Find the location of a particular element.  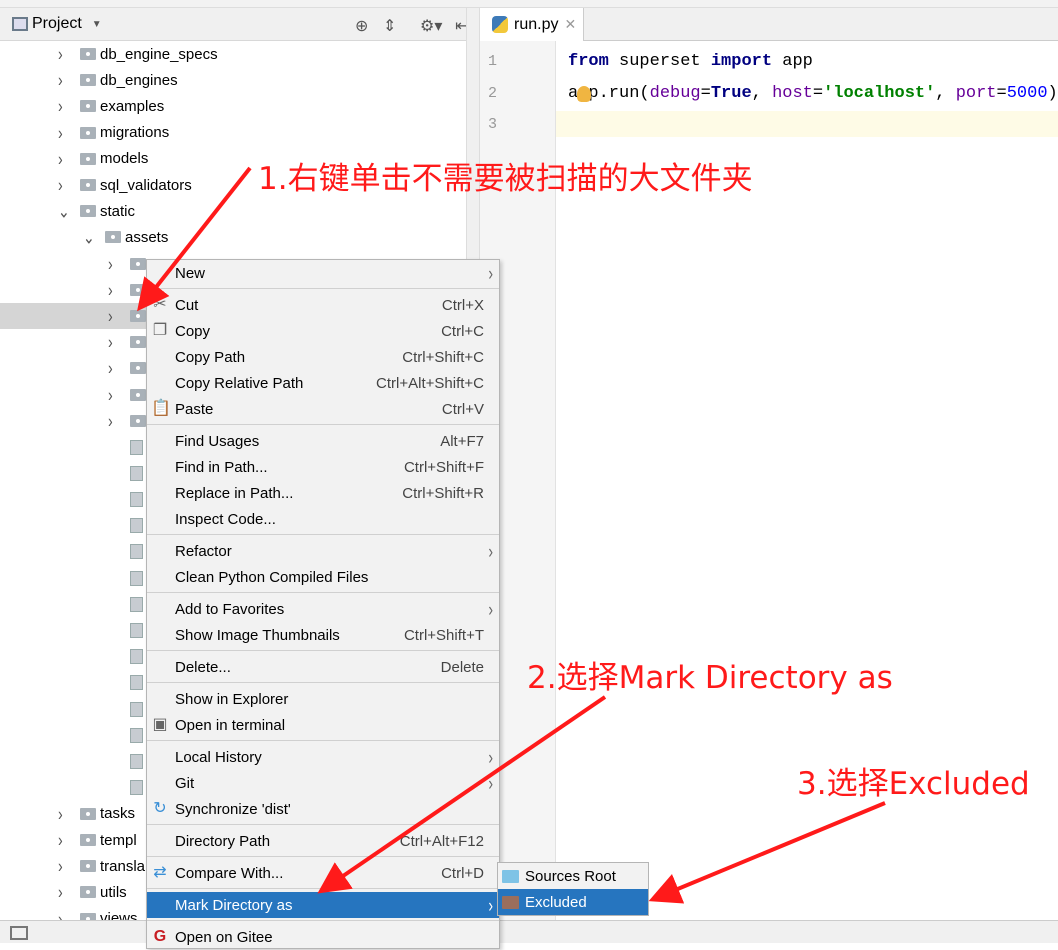

annotation-step-1: 1.右键单击不需要被扫描的大文件夹 is located at coordinates (505, 179).